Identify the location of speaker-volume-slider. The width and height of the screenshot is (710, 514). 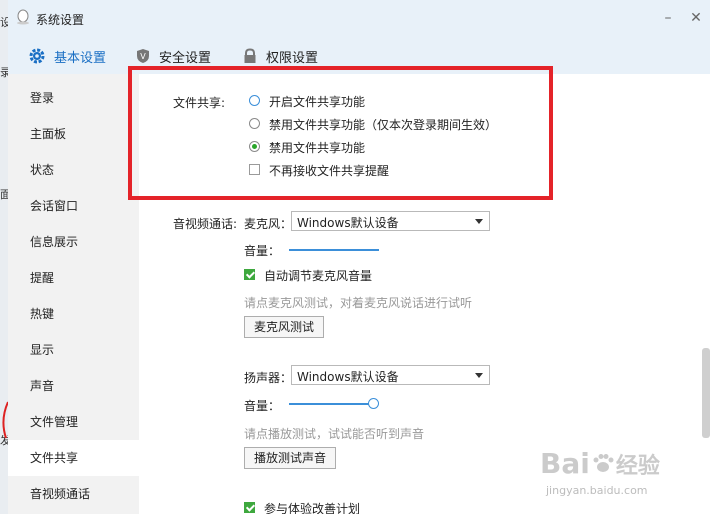
(330, 404).